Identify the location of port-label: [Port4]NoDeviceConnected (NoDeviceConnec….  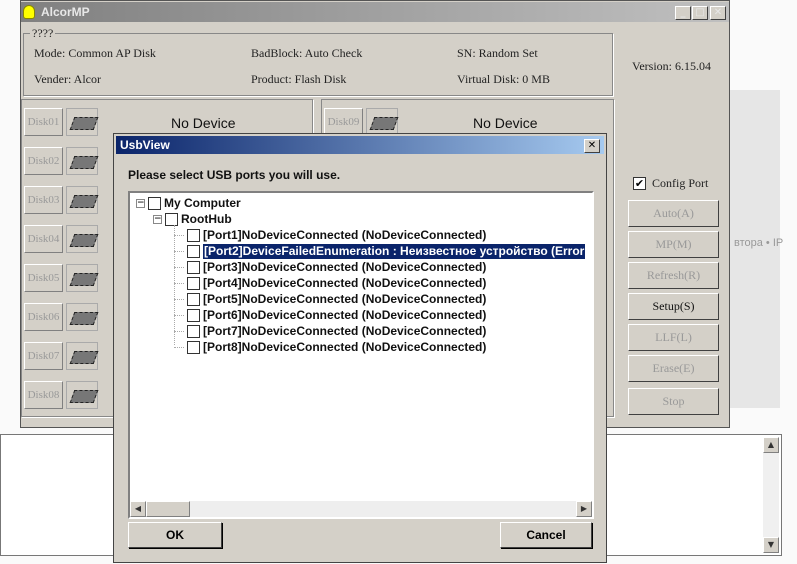
(345, 282).